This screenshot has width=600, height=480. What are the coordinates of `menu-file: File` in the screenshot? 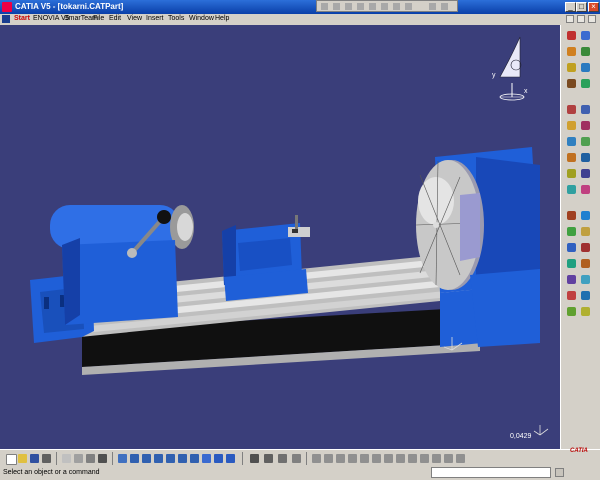 It's located at (98, 19).